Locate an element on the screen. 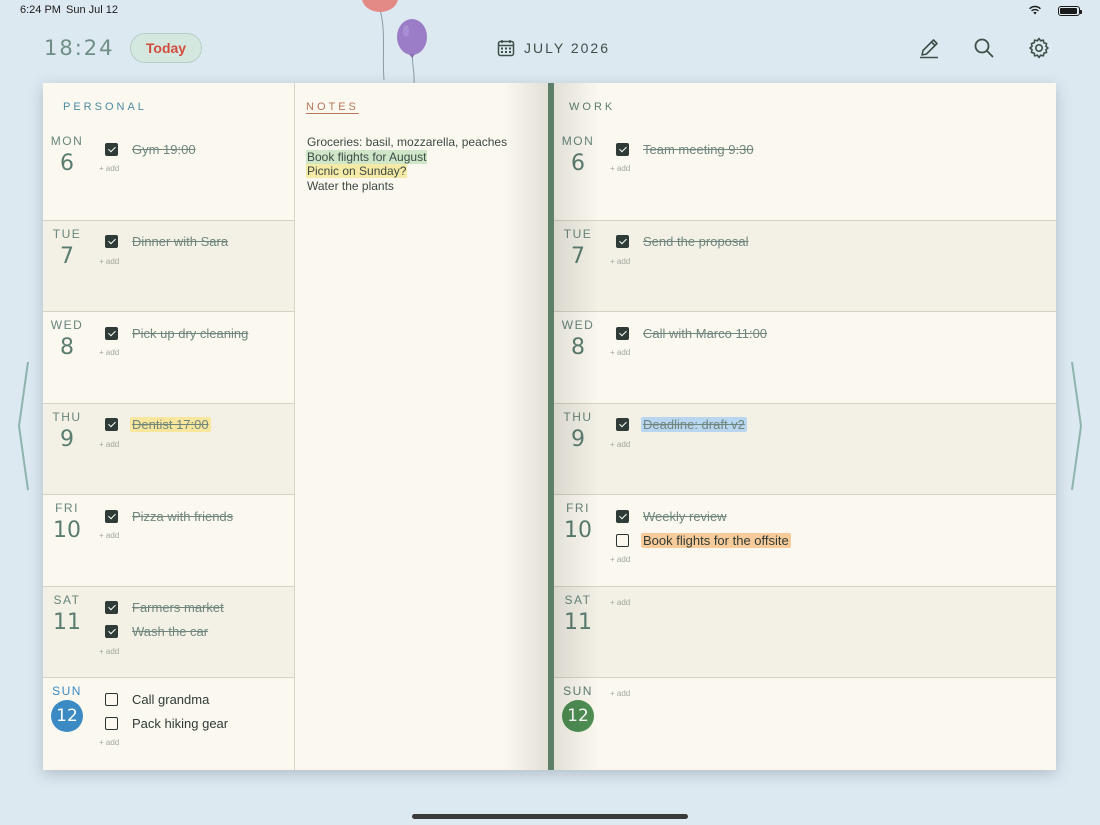  task-item: Wash the car is located at coordinates (197, 632).